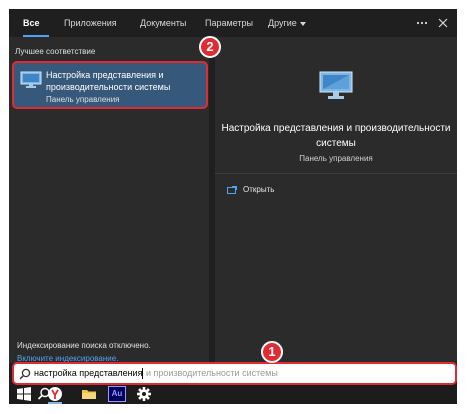 The height and width of the screenshot is (414, 474). Describe the element at coordinates (282, 23) in the screenshot. I see `tab-more-label: Другие` at that location.